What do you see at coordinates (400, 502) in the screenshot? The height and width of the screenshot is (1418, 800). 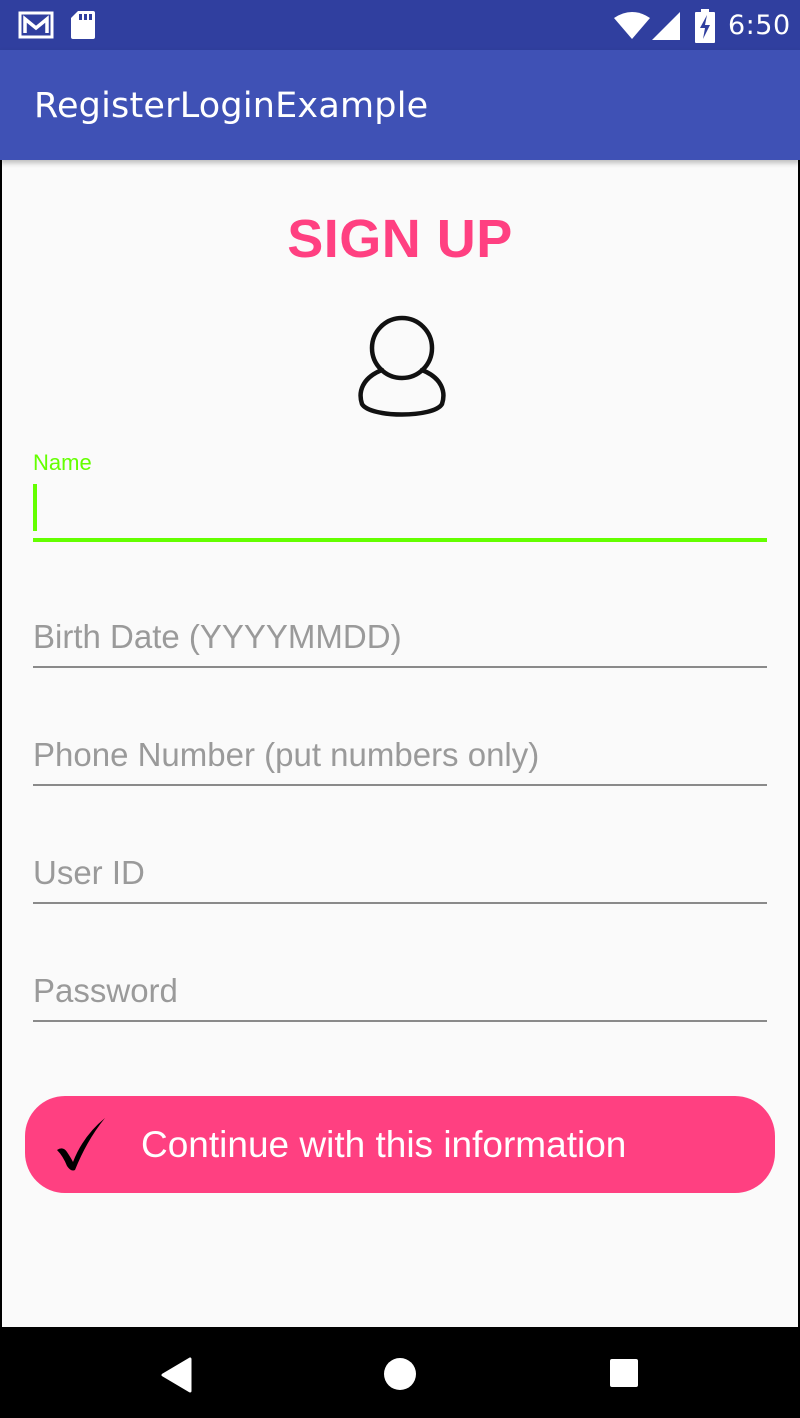 I see `name-field: Name` at bounding box center [400, 502].